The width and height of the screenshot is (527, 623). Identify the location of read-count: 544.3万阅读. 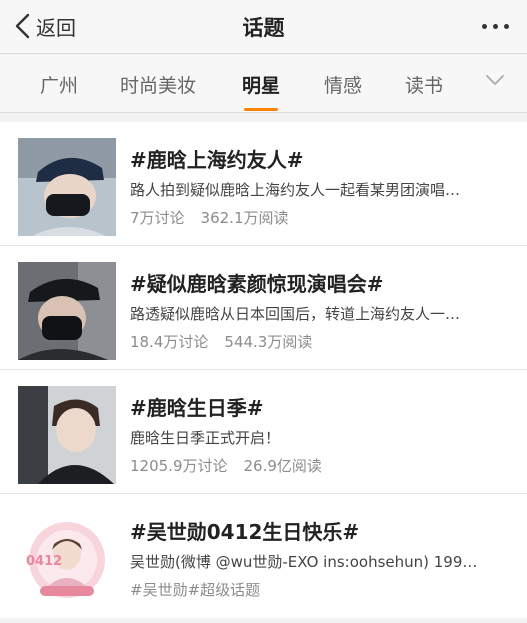
(268, 342).